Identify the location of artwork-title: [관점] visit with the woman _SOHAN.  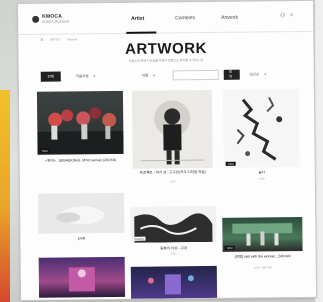
(263, 256).